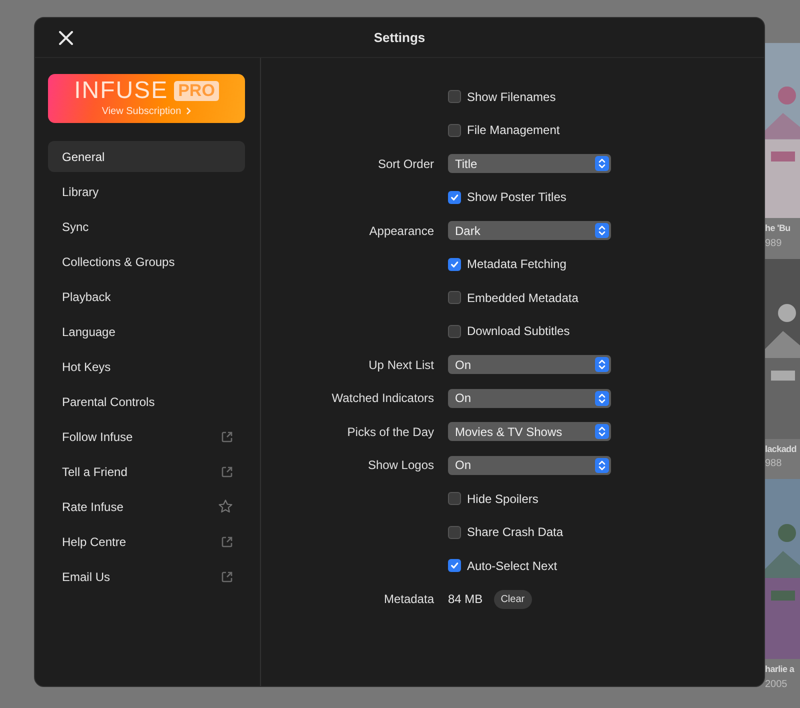 This screenshot has height=708, width=800. What do you see at coordinates (406, 164) in the screenshot?
I see `setting-label: Sort Order` at bounding box center [406, 164].